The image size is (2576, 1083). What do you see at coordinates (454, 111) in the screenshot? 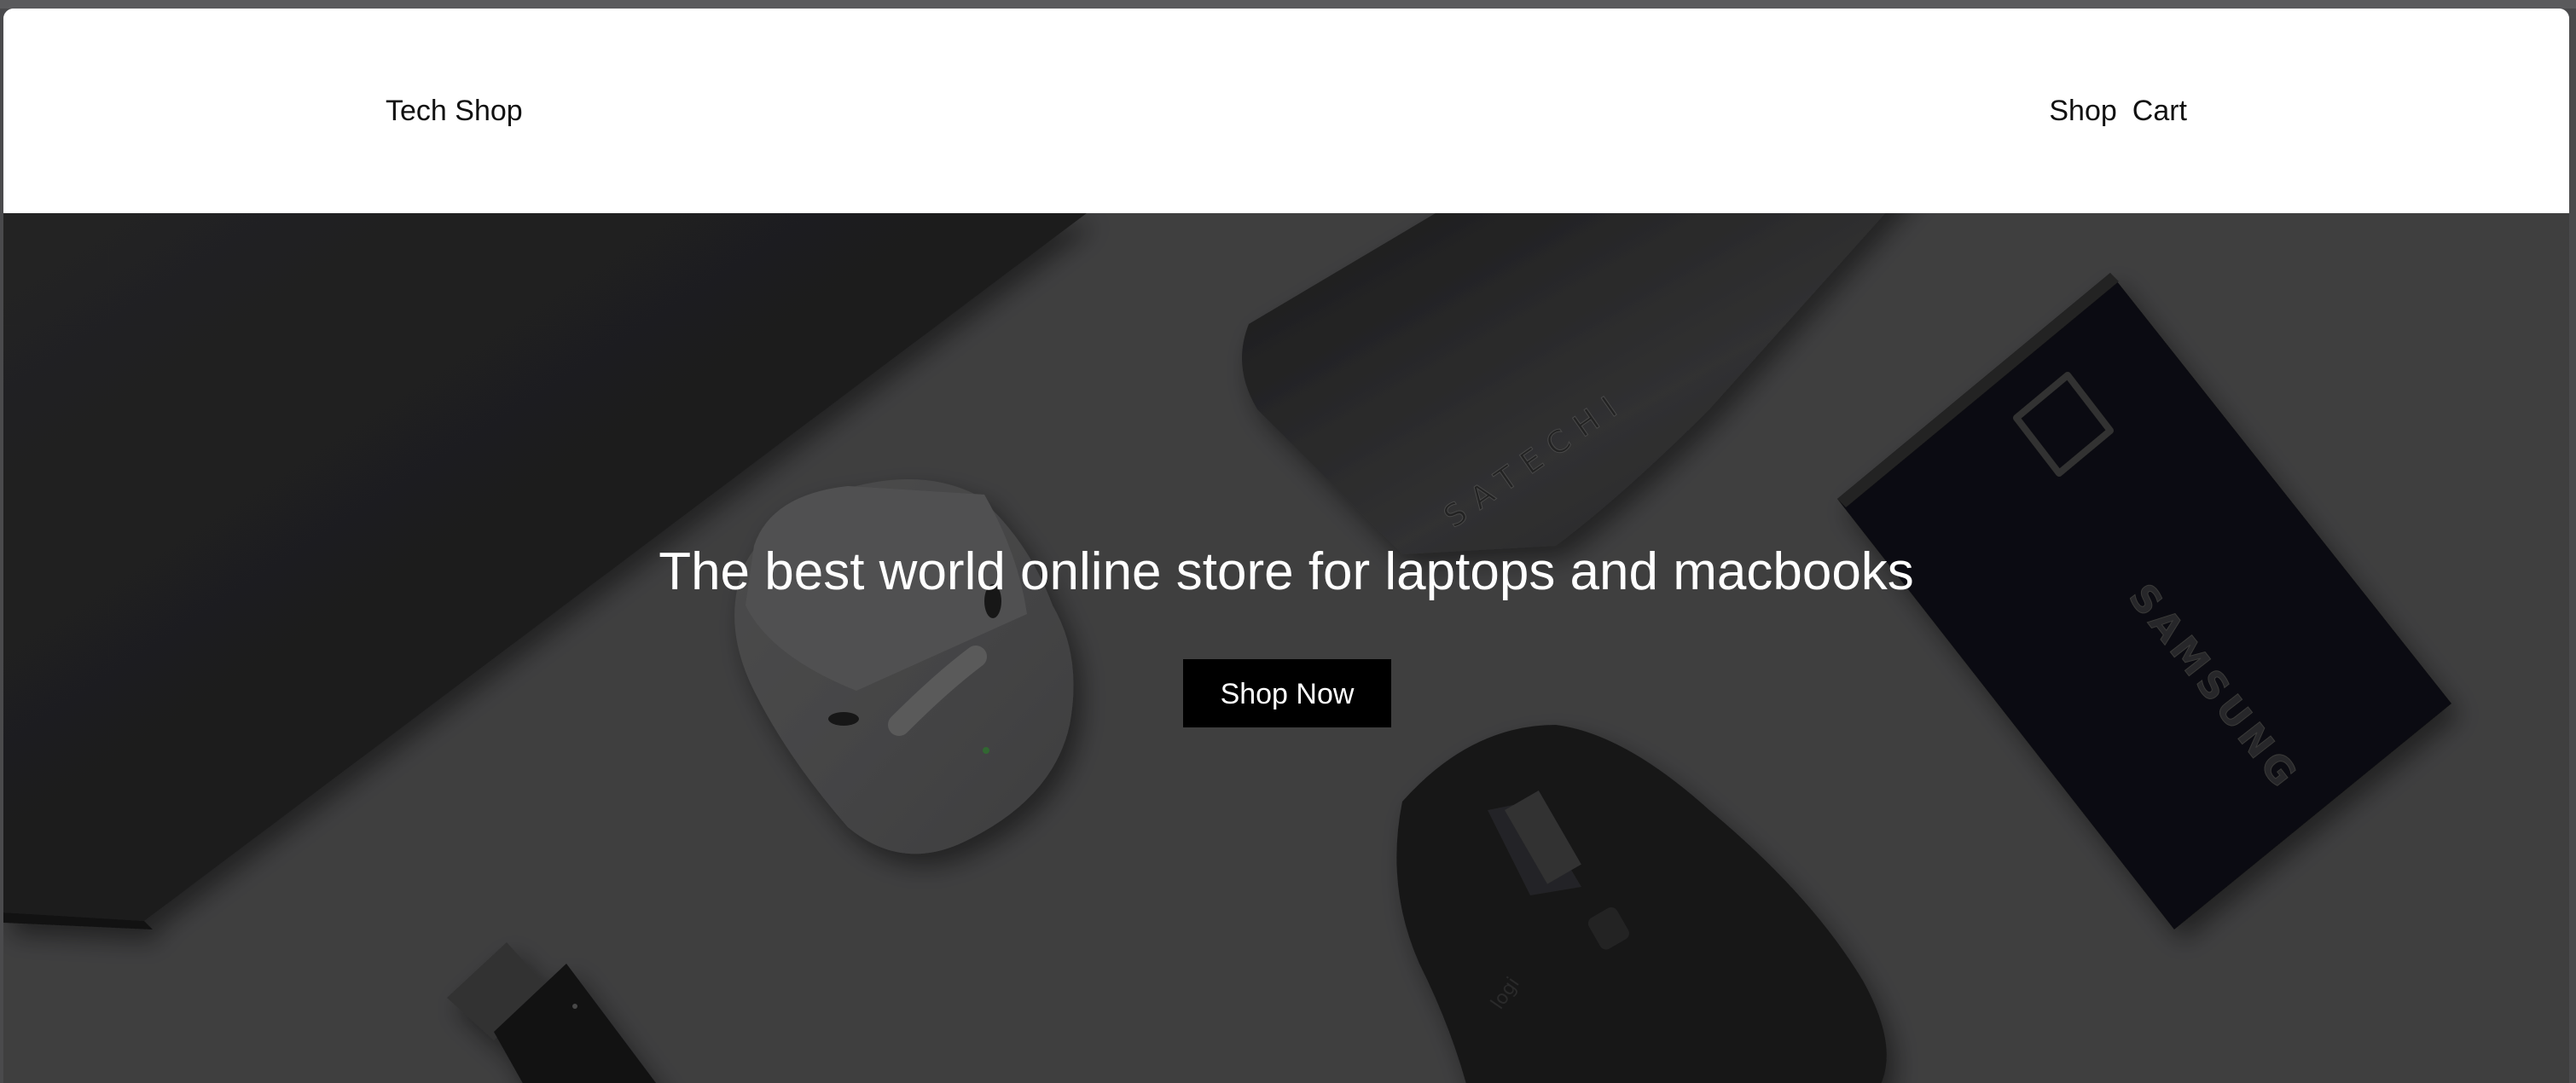
I see `brand-logo-link: Tech Shop` at bounding box center [454, 111].